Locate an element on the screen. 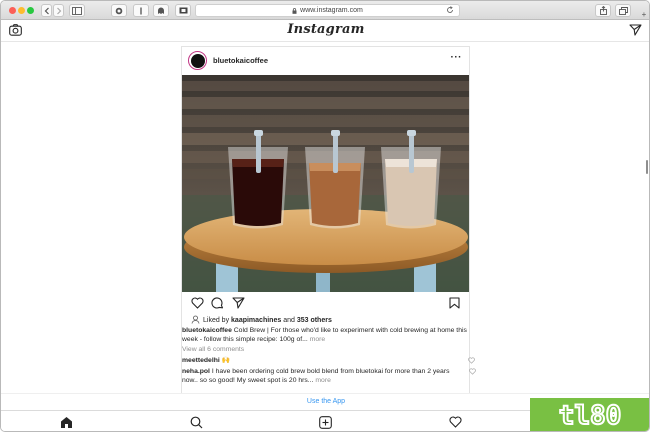 The image size is (650, 432). reader-extension-button is located at coordinates (141, 10).